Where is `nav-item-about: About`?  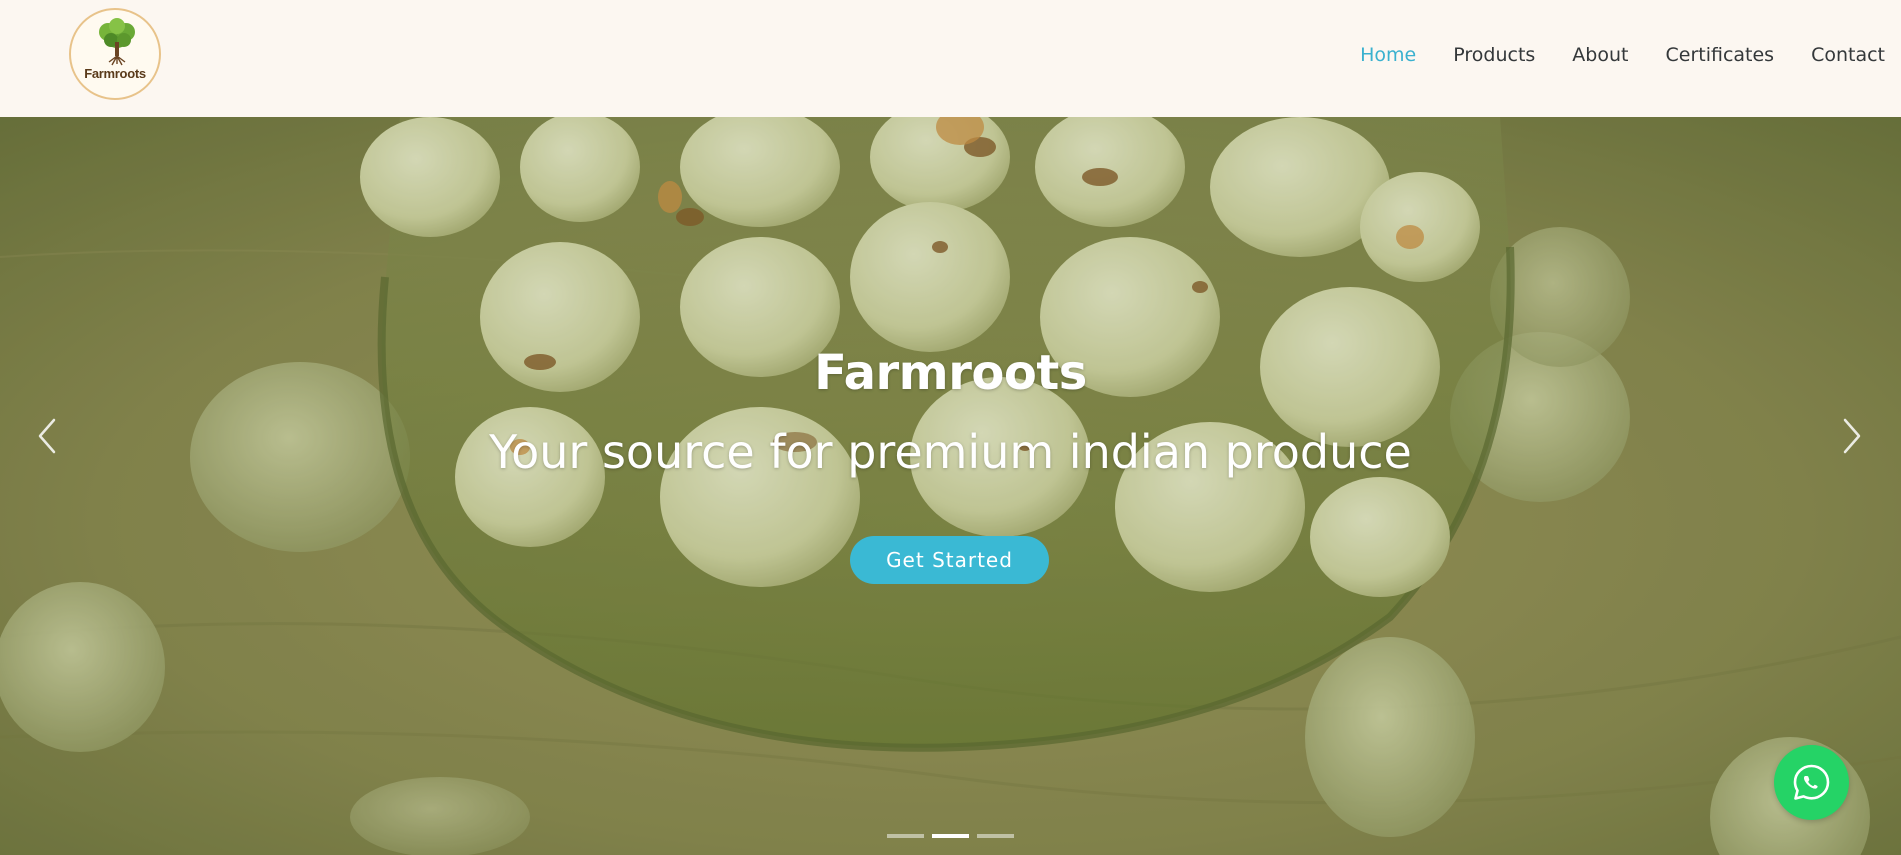 nav-item-about: About is located at coordinates (1600, 55).